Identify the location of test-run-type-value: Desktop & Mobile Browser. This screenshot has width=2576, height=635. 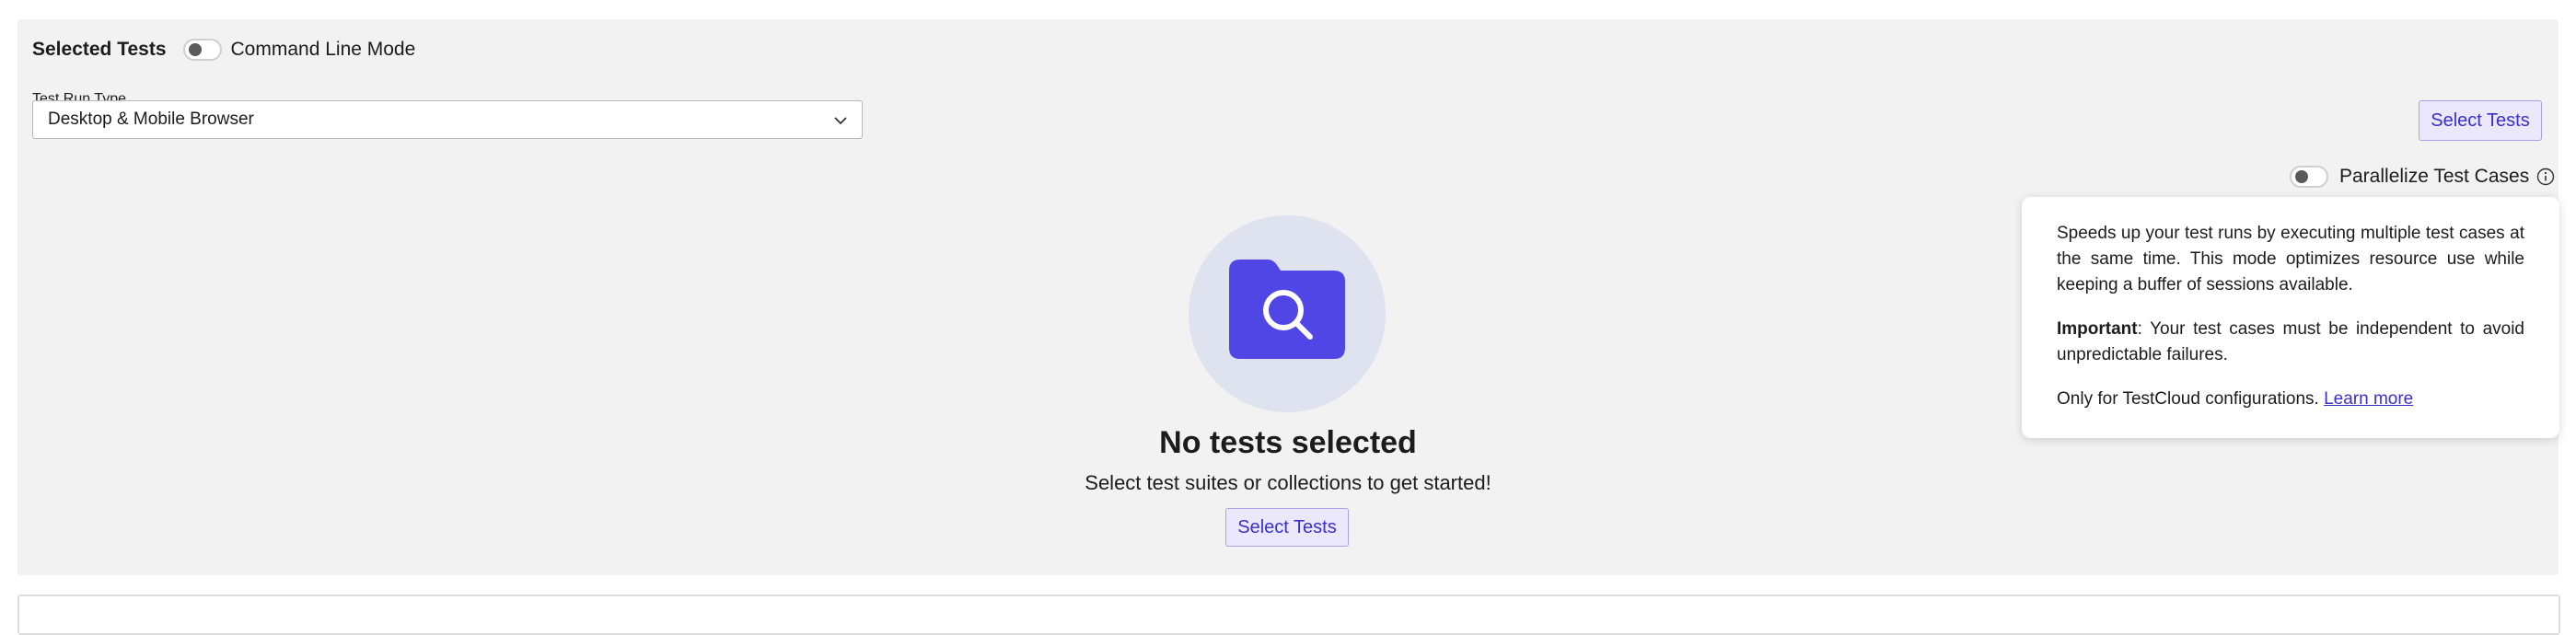
(151, 119).